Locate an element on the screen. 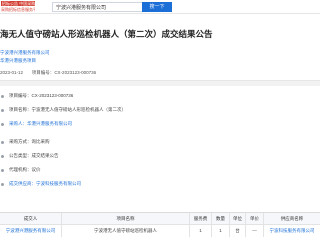 The width and height of the screenshot is (320, 240). detail-row: 代理机构：议价 is located at coordinates (100, 170).